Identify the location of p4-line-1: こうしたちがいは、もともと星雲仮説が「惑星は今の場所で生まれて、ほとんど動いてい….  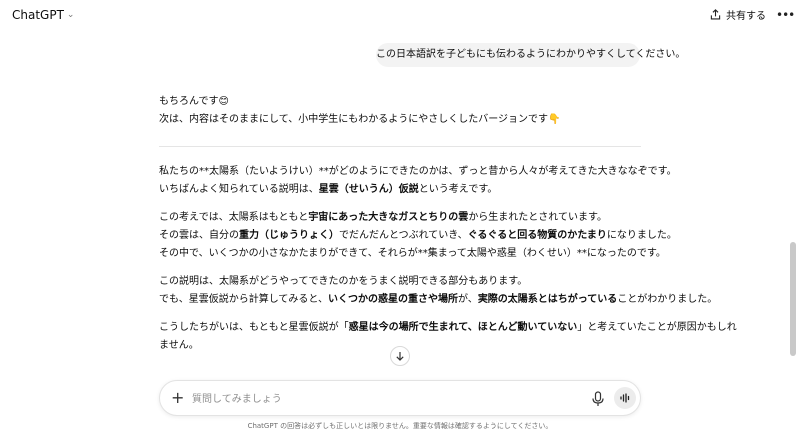
(448, 327).